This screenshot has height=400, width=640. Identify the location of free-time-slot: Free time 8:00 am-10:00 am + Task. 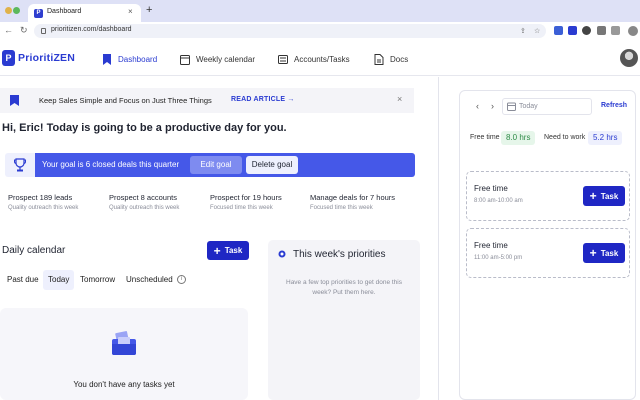
(548, 196).